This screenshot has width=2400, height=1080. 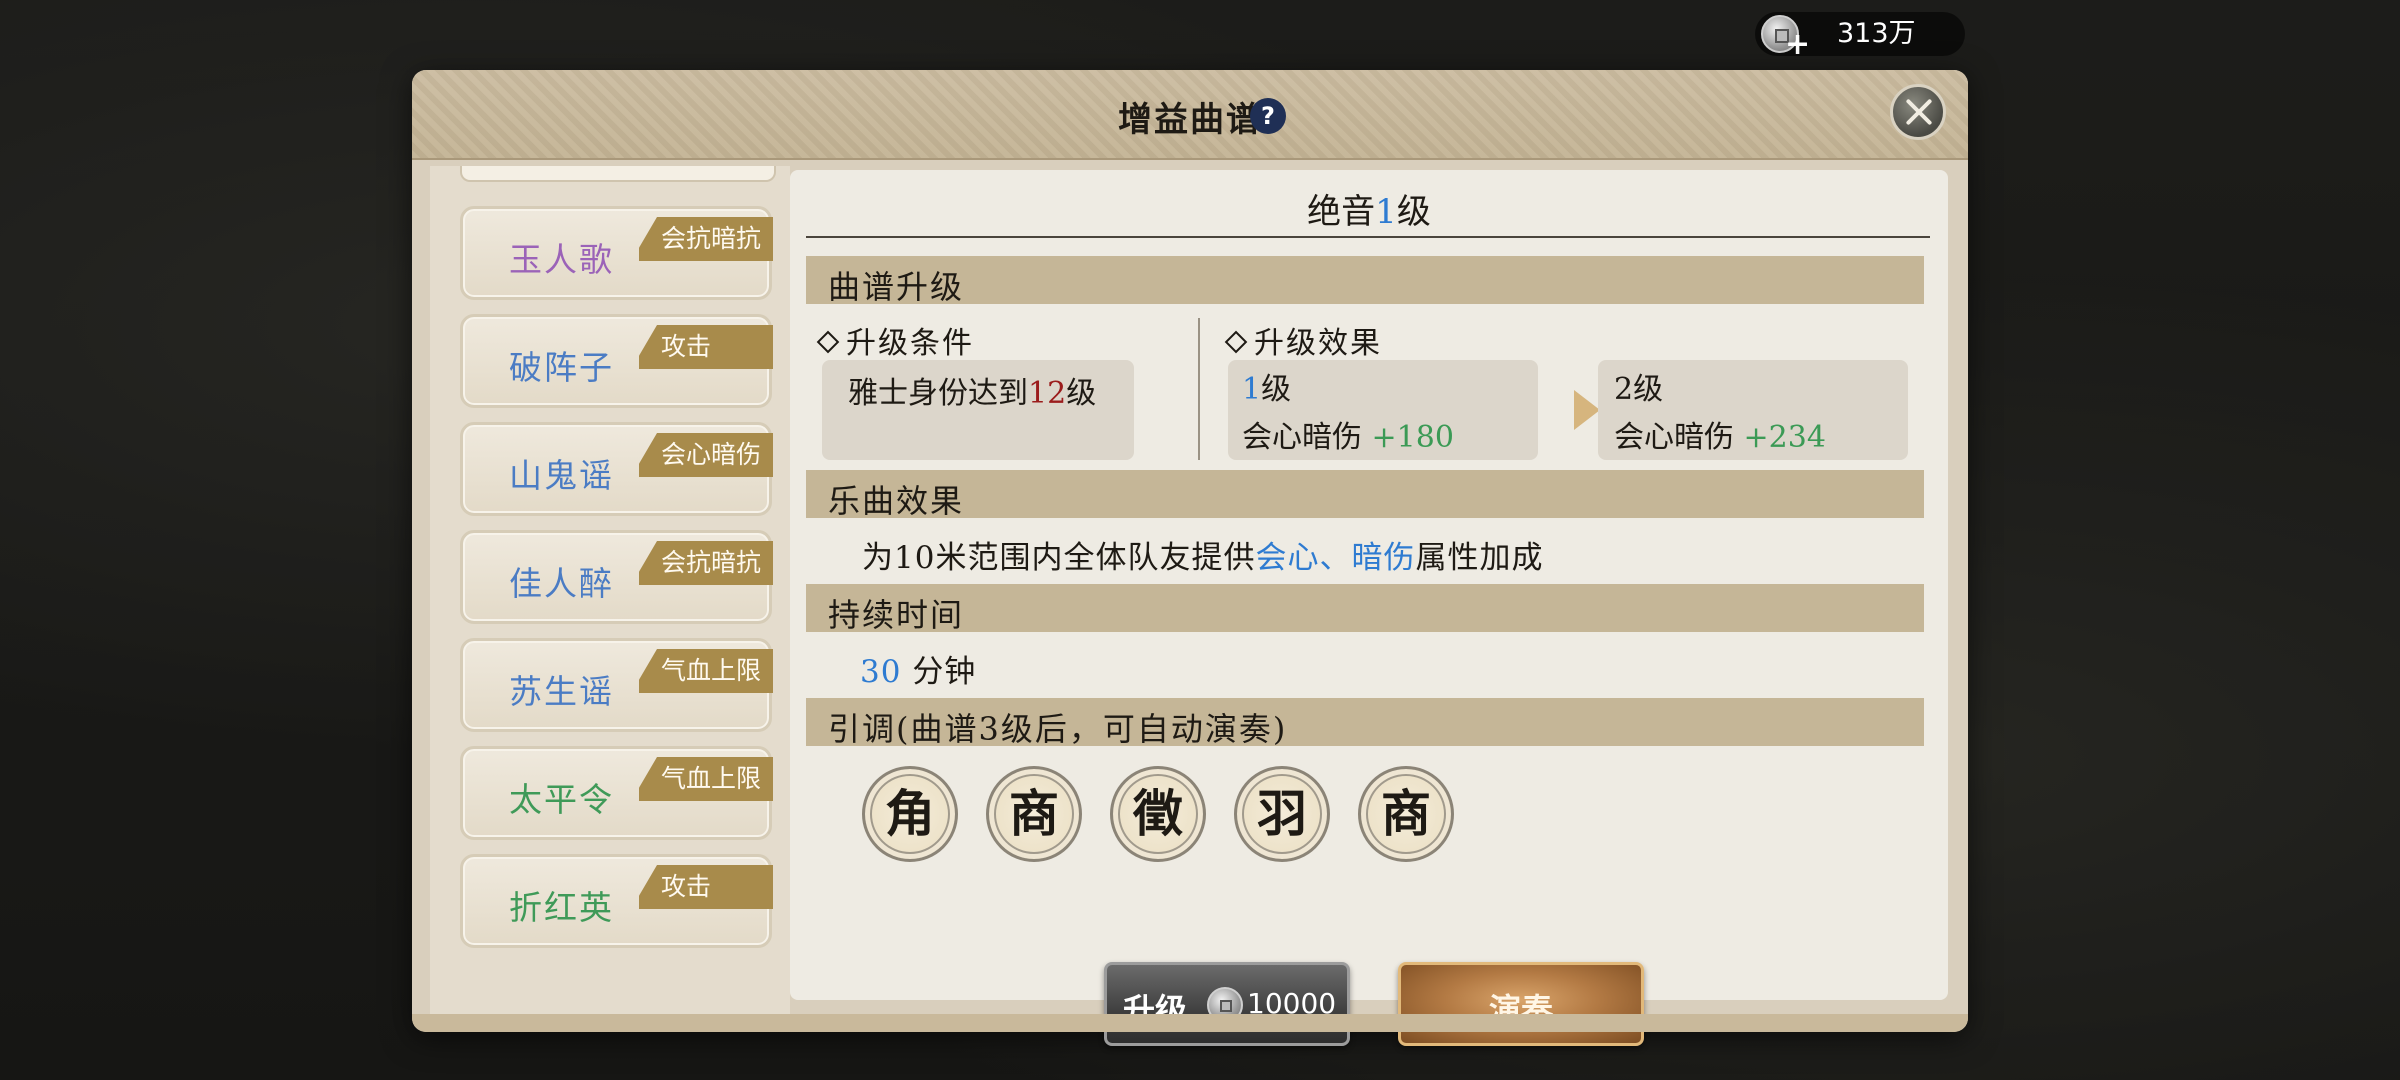 What do you see at coordinates (1674, 437) in the screenshot?
I see `next-stat-name: 会心暗伤` at bounding box center [1674, 437].